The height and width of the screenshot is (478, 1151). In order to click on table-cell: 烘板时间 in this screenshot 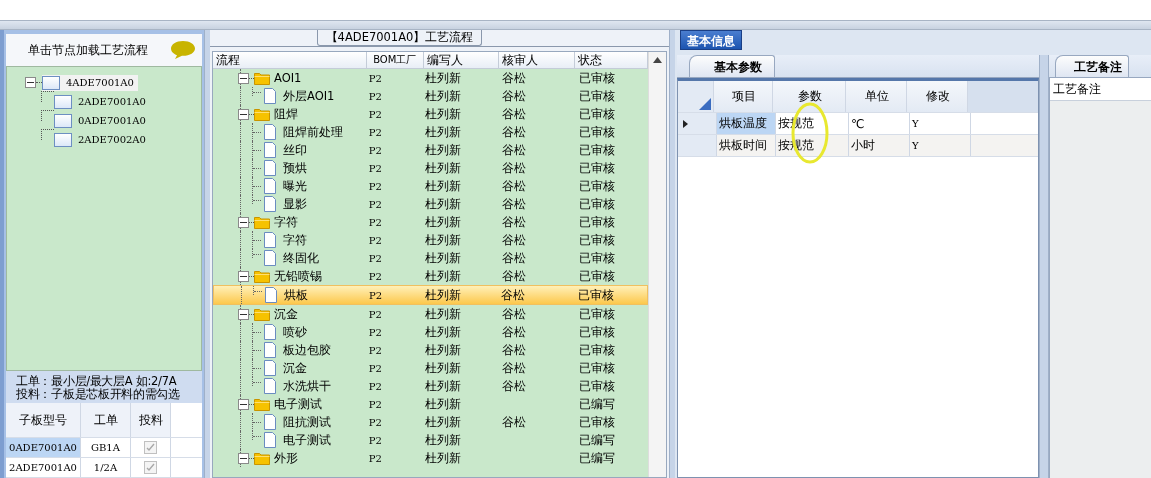, I will do `click(746, 145)`.